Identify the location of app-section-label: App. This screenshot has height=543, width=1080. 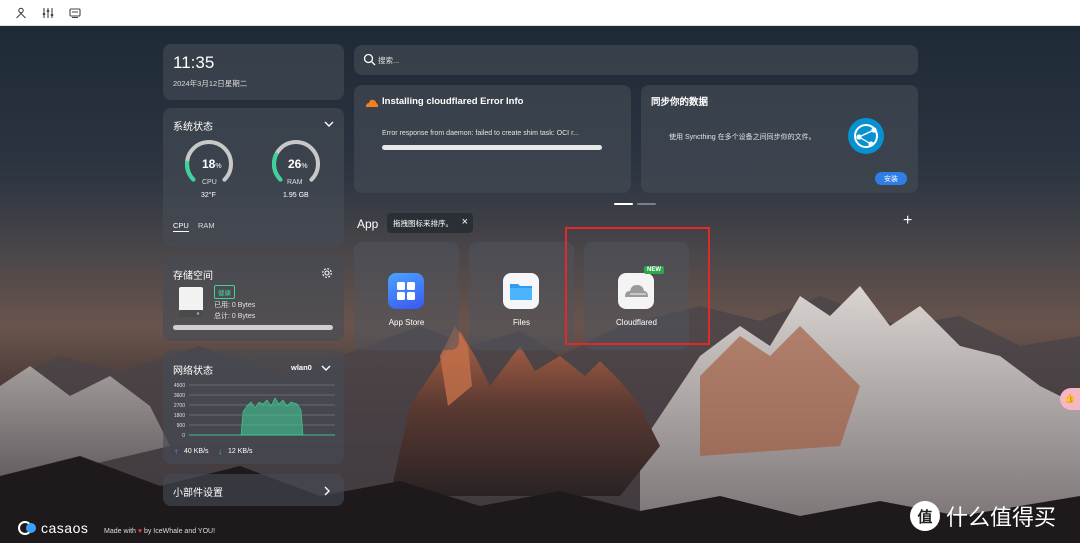
(368, 224).